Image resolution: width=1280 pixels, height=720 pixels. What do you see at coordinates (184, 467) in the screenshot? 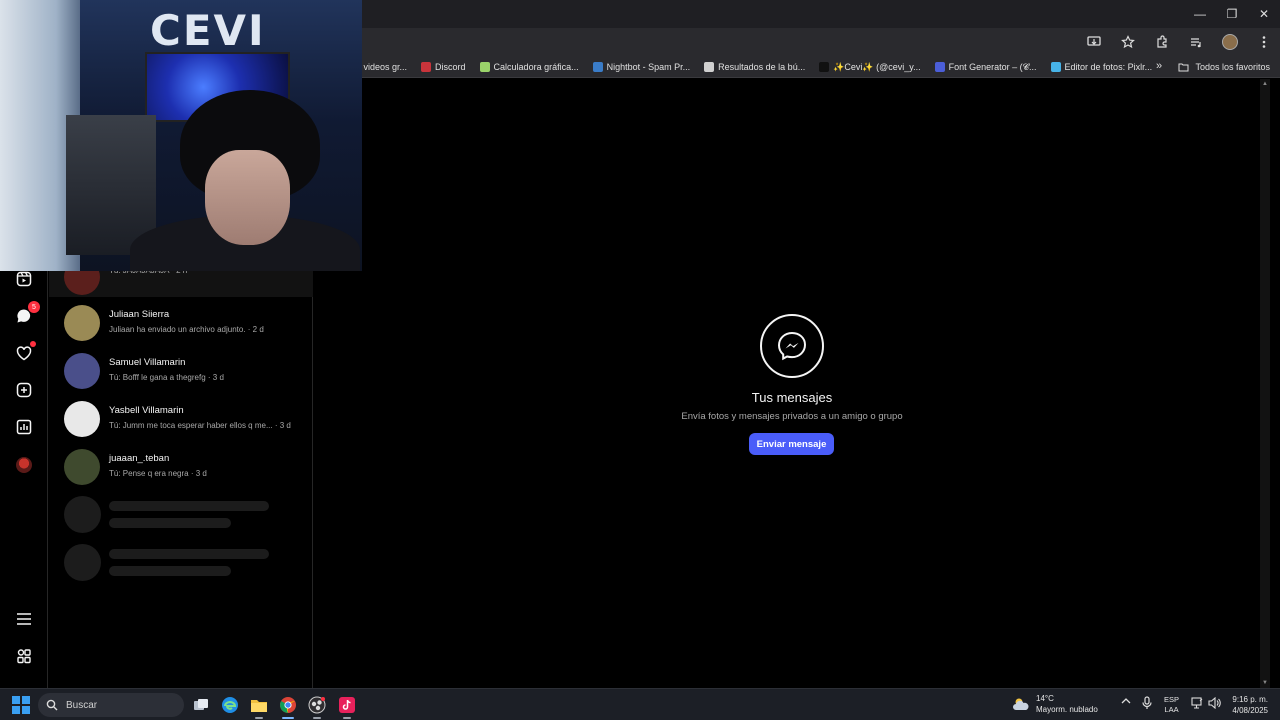
I see `conversation-item: juaaan_.teban Tú: Pense q era negra · 3 d` at bounding box center [184, 467].